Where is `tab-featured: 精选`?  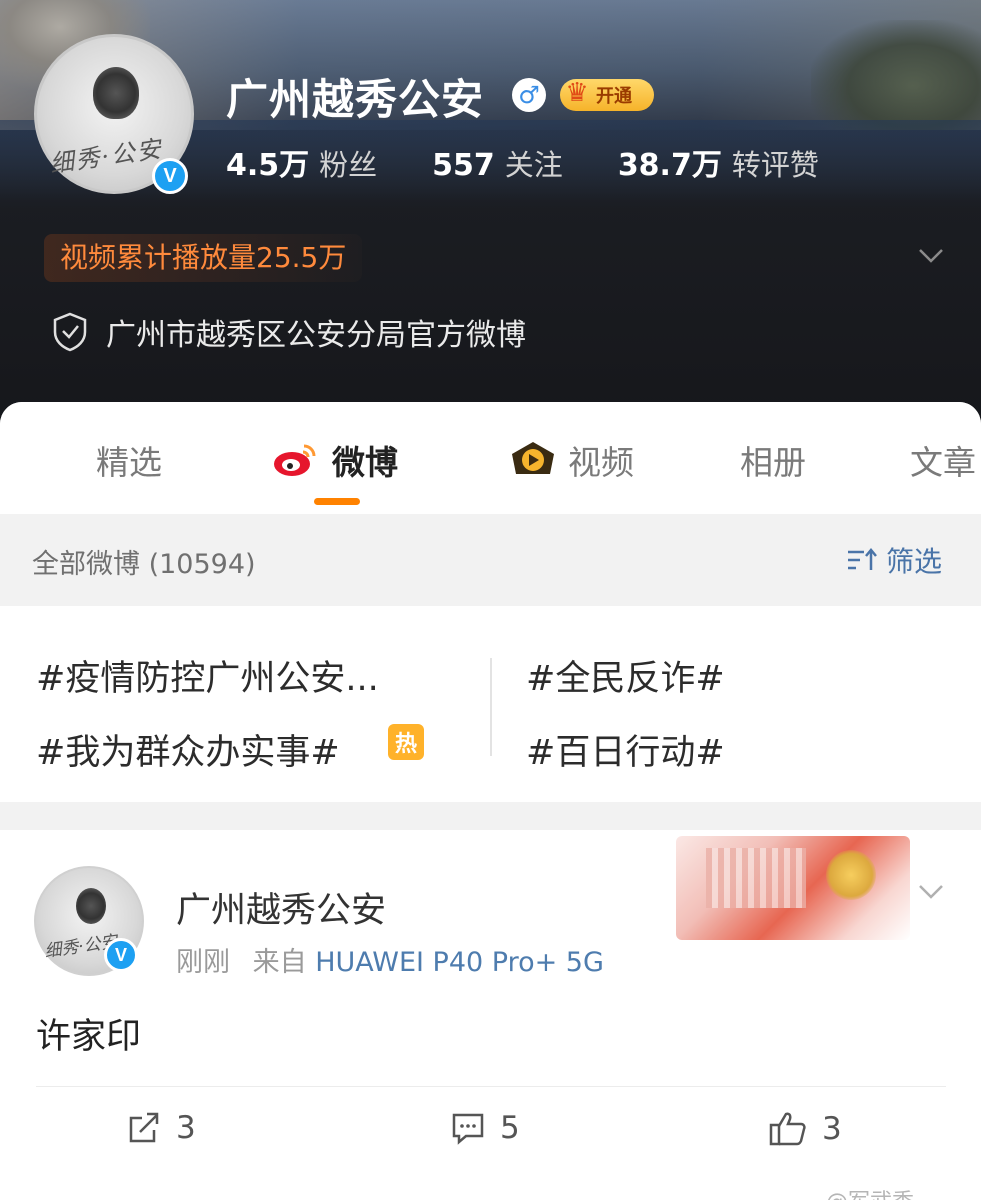
tab-featured: 精选 is located at coordinates (129, 460).